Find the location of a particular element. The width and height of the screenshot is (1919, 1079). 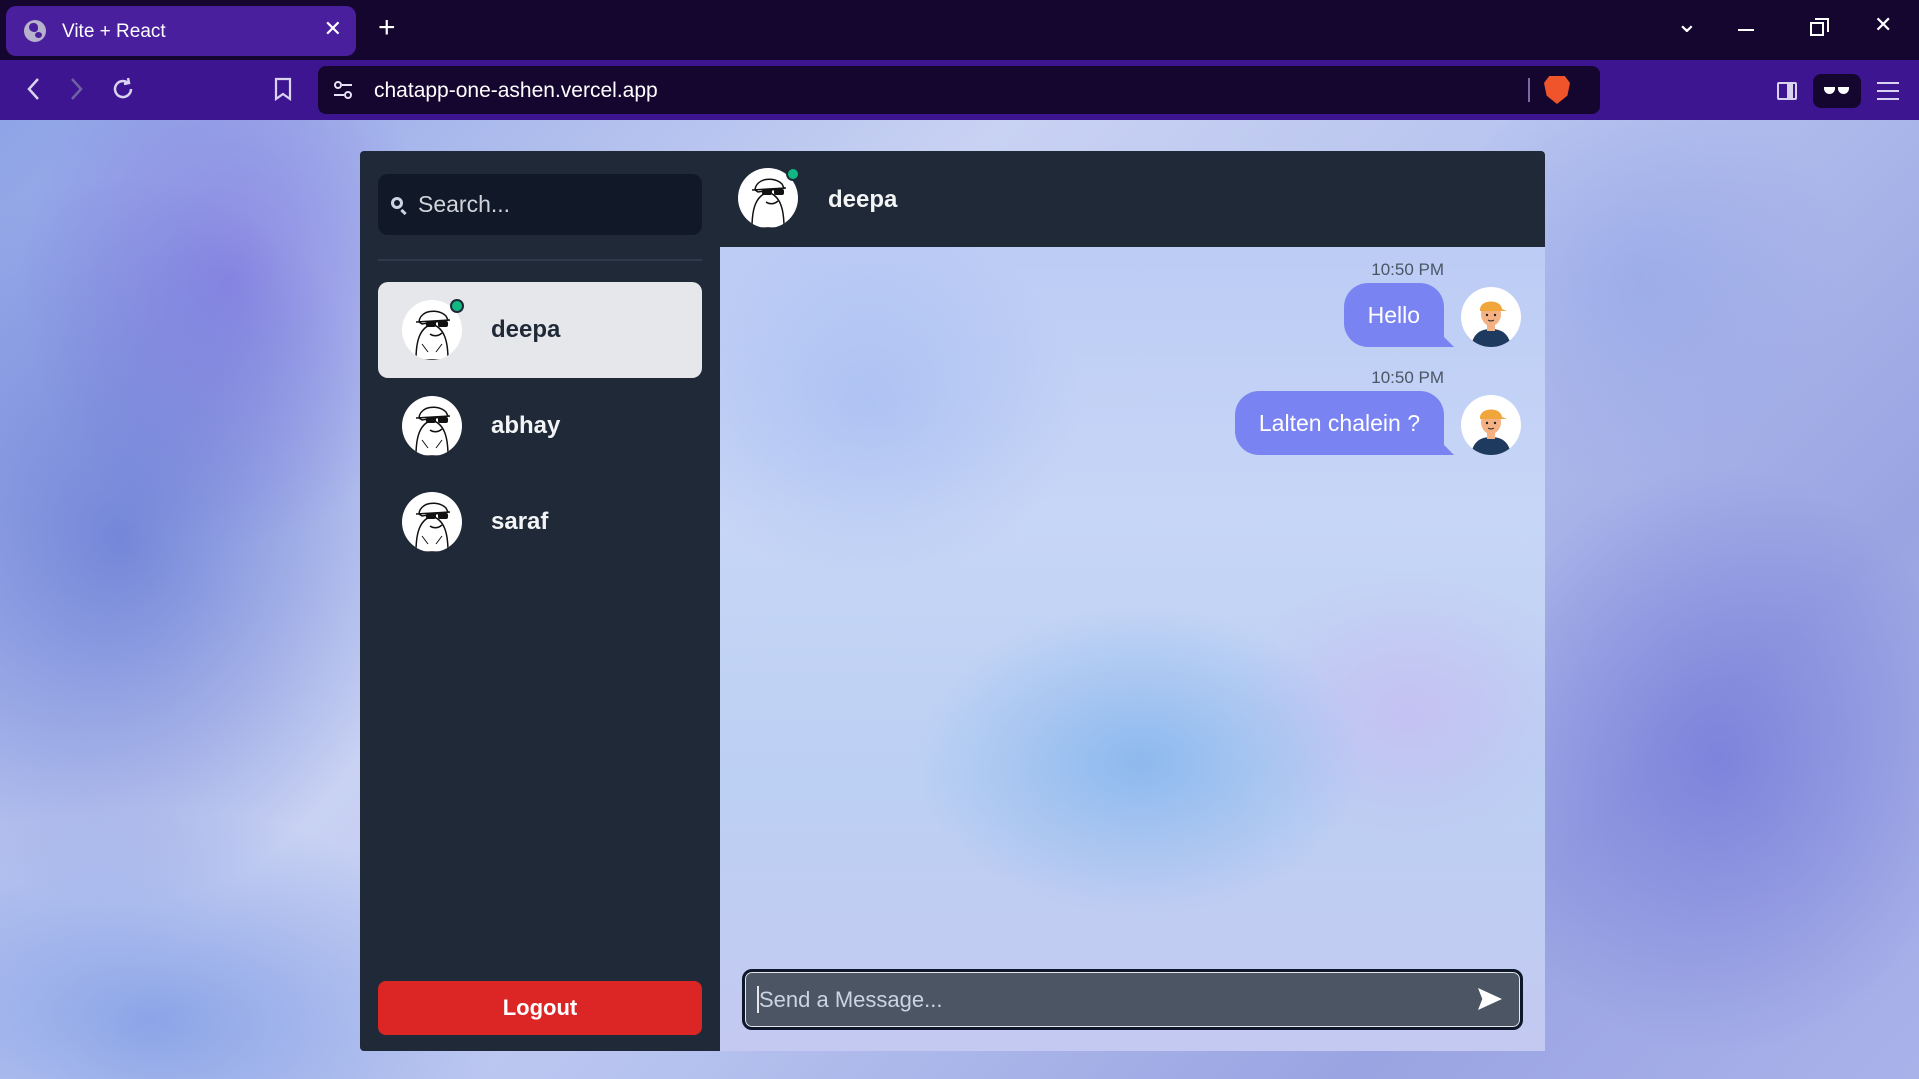

tab-list-chevron-icon: ⌄ is located at coordinates (1687, 23).